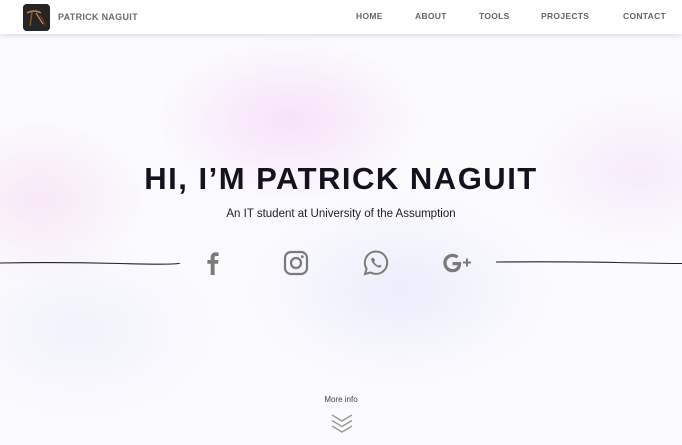  Describe the element at coordinates (369, 16) in the screenshot. I see `nav-link-home: HOME` at that location.